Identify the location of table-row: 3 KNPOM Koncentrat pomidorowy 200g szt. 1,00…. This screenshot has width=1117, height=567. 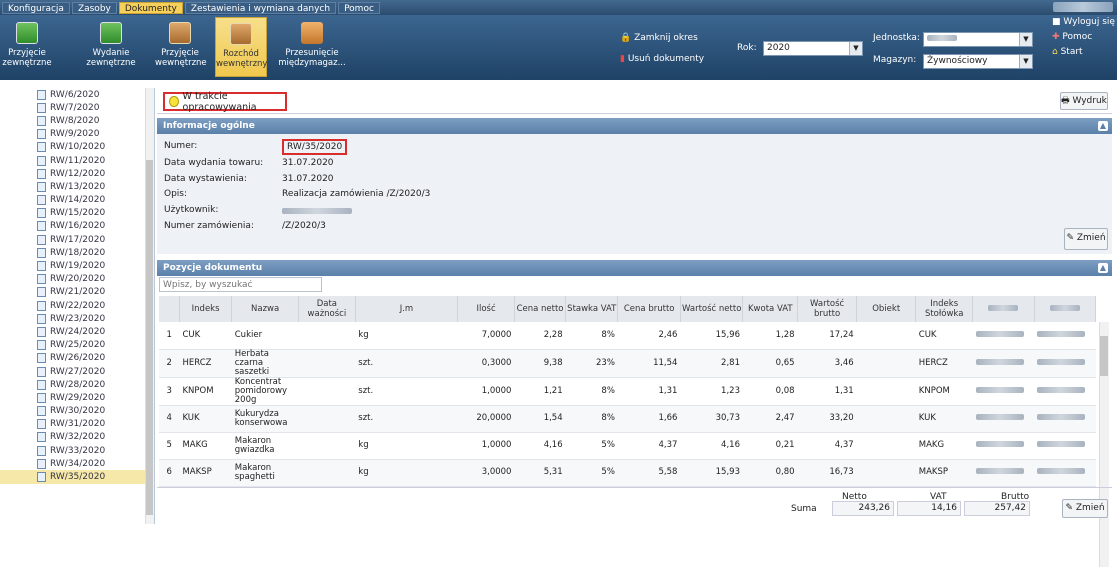
(627, 391).